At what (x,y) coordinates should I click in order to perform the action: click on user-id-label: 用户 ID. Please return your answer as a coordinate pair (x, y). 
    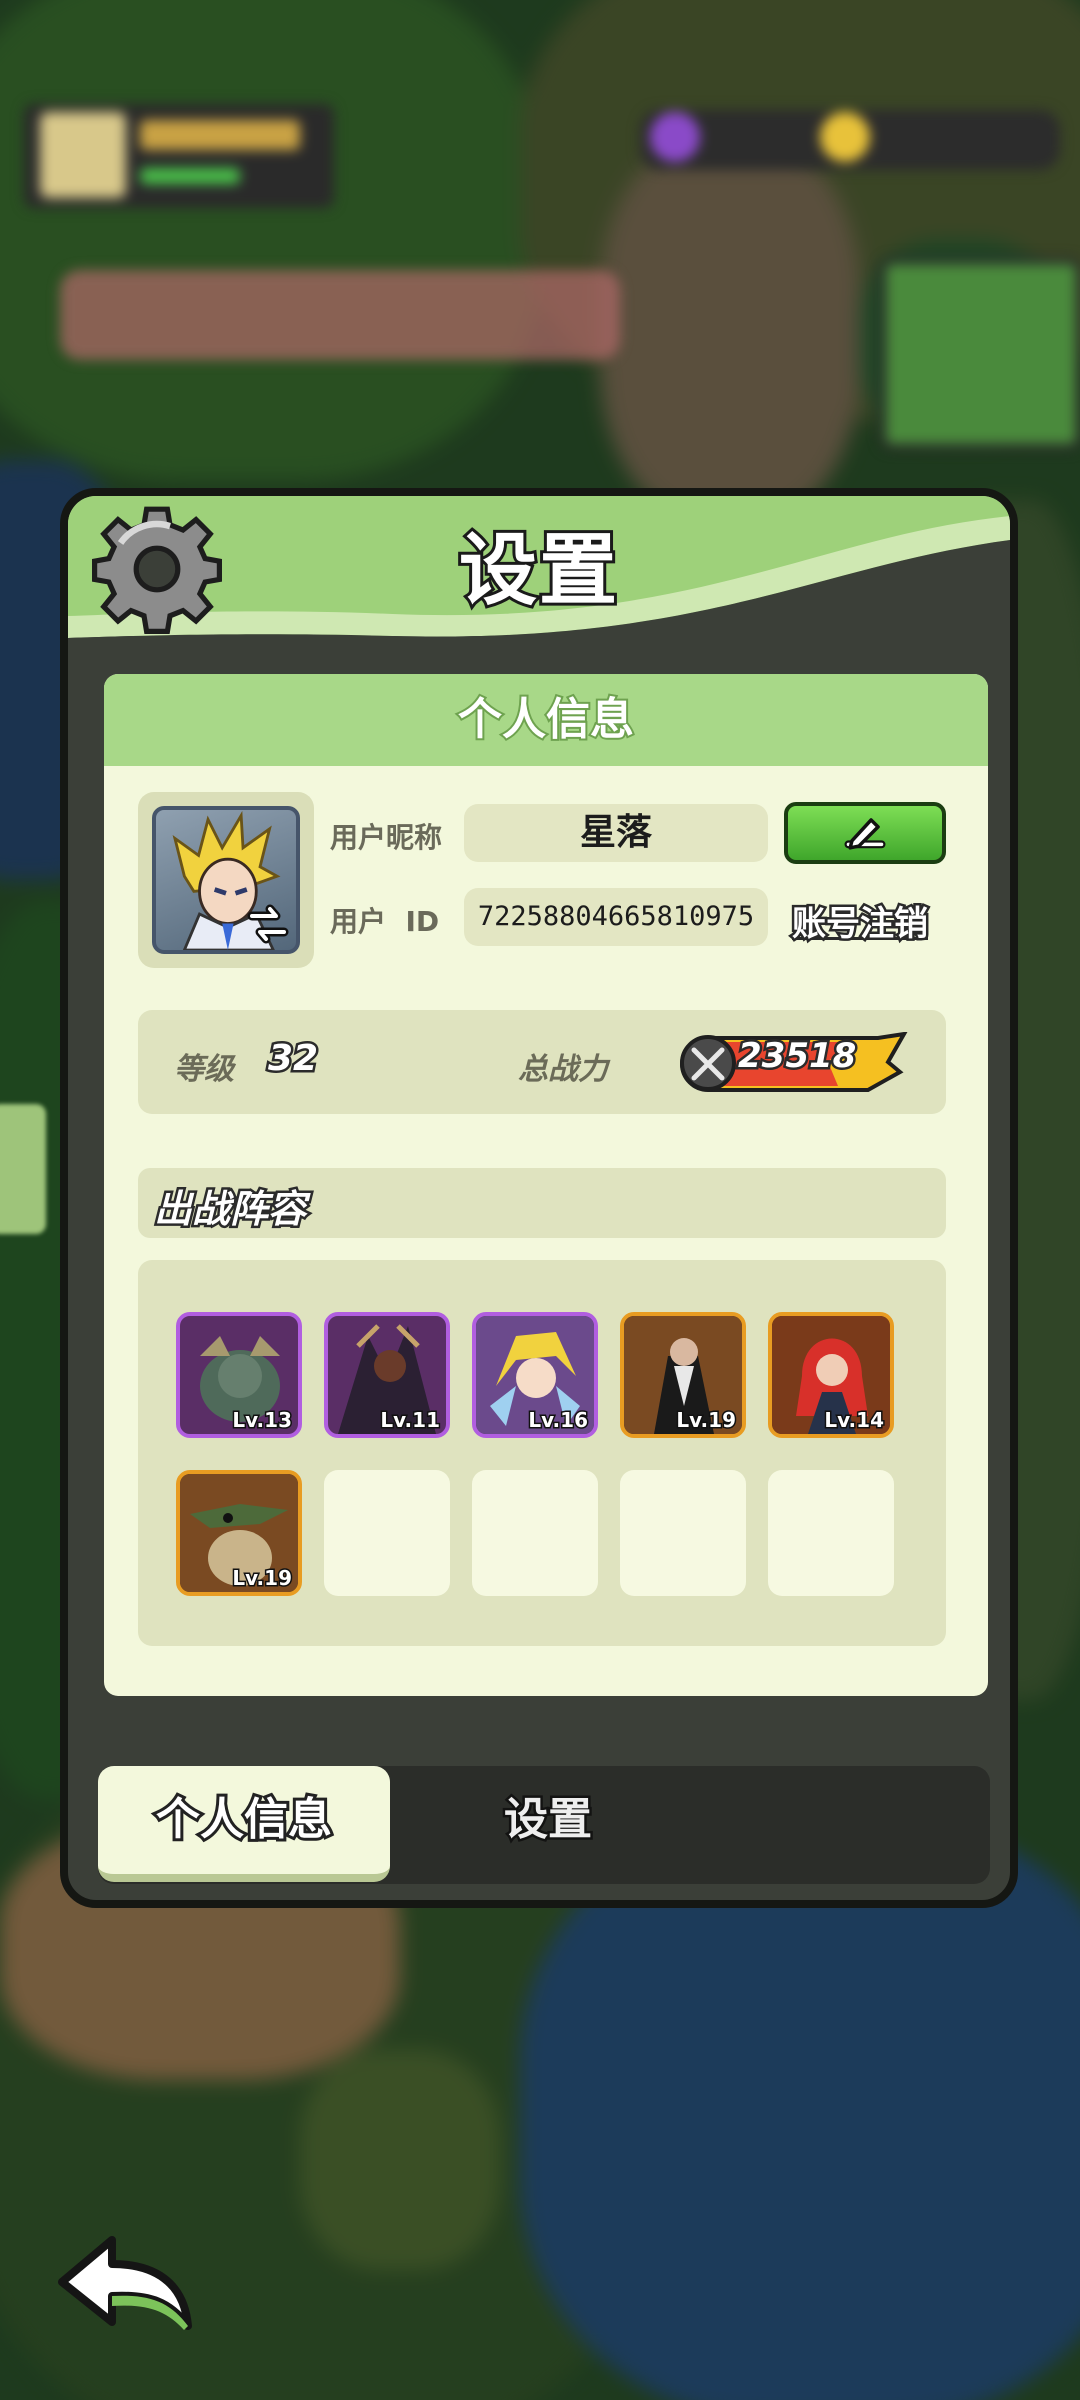
    Looking at the image, I should click on (385, 921).